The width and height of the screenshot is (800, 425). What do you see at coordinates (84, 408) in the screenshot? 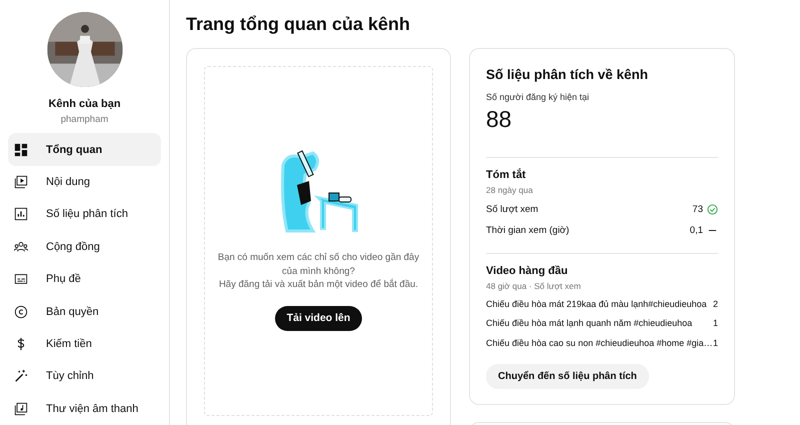
I see `sidebar-item: Thư viện âm thanh` at bounding box center [84, 408].